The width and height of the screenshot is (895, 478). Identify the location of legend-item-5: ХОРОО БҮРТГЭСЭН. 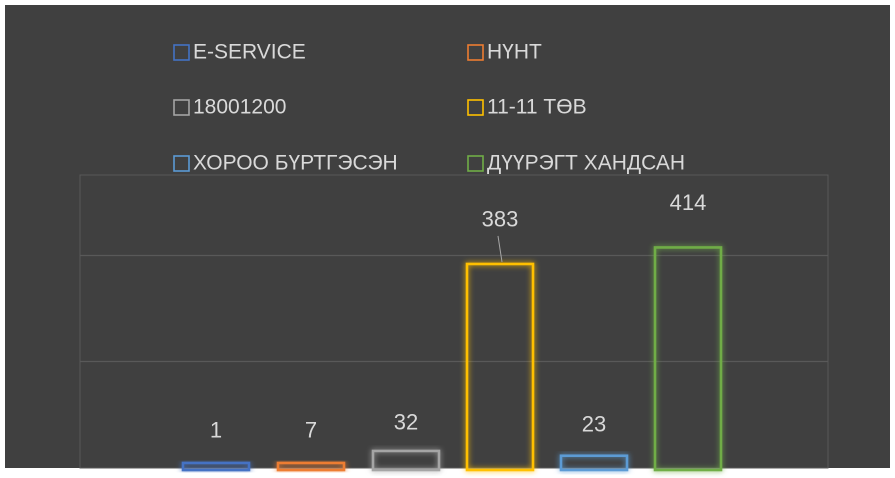
(285, 163).